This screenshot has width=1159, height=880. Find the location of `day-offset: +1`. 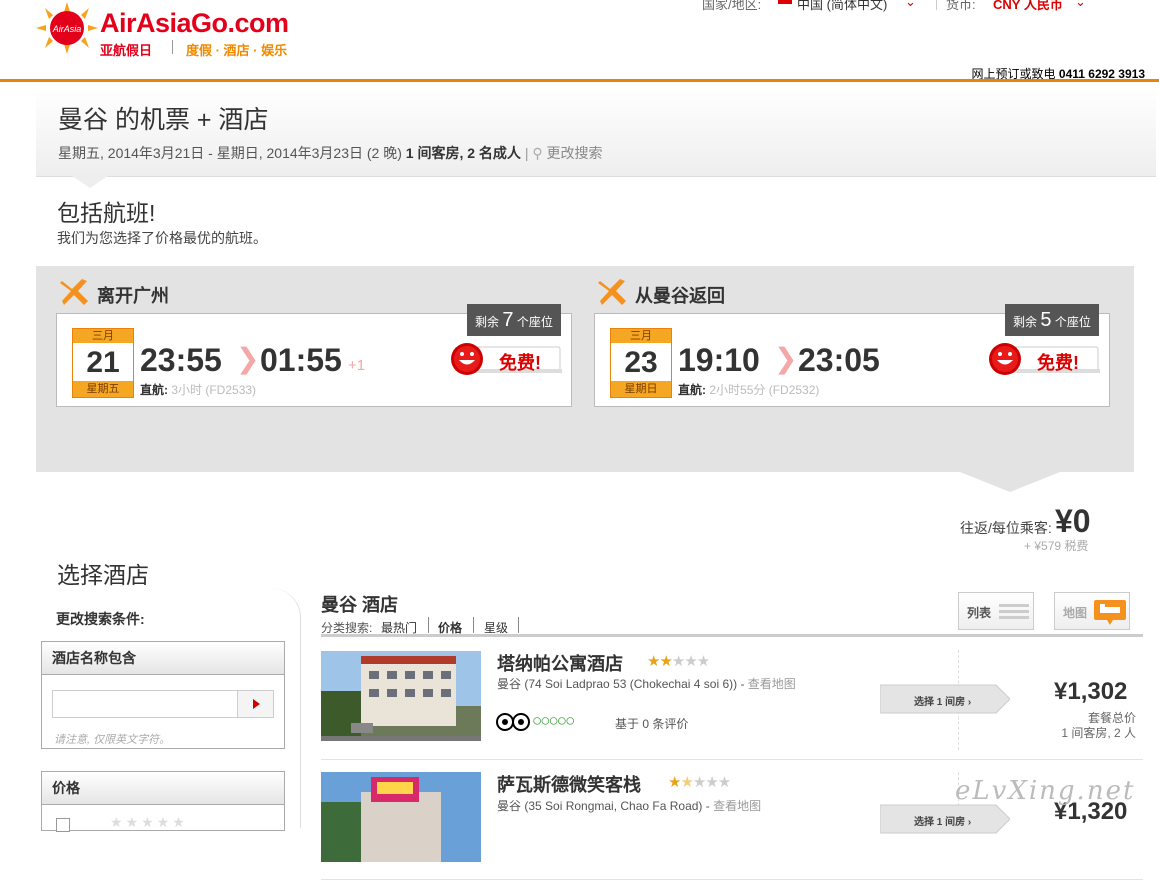

day-offset: +1 is located at coordinates (357, 365).